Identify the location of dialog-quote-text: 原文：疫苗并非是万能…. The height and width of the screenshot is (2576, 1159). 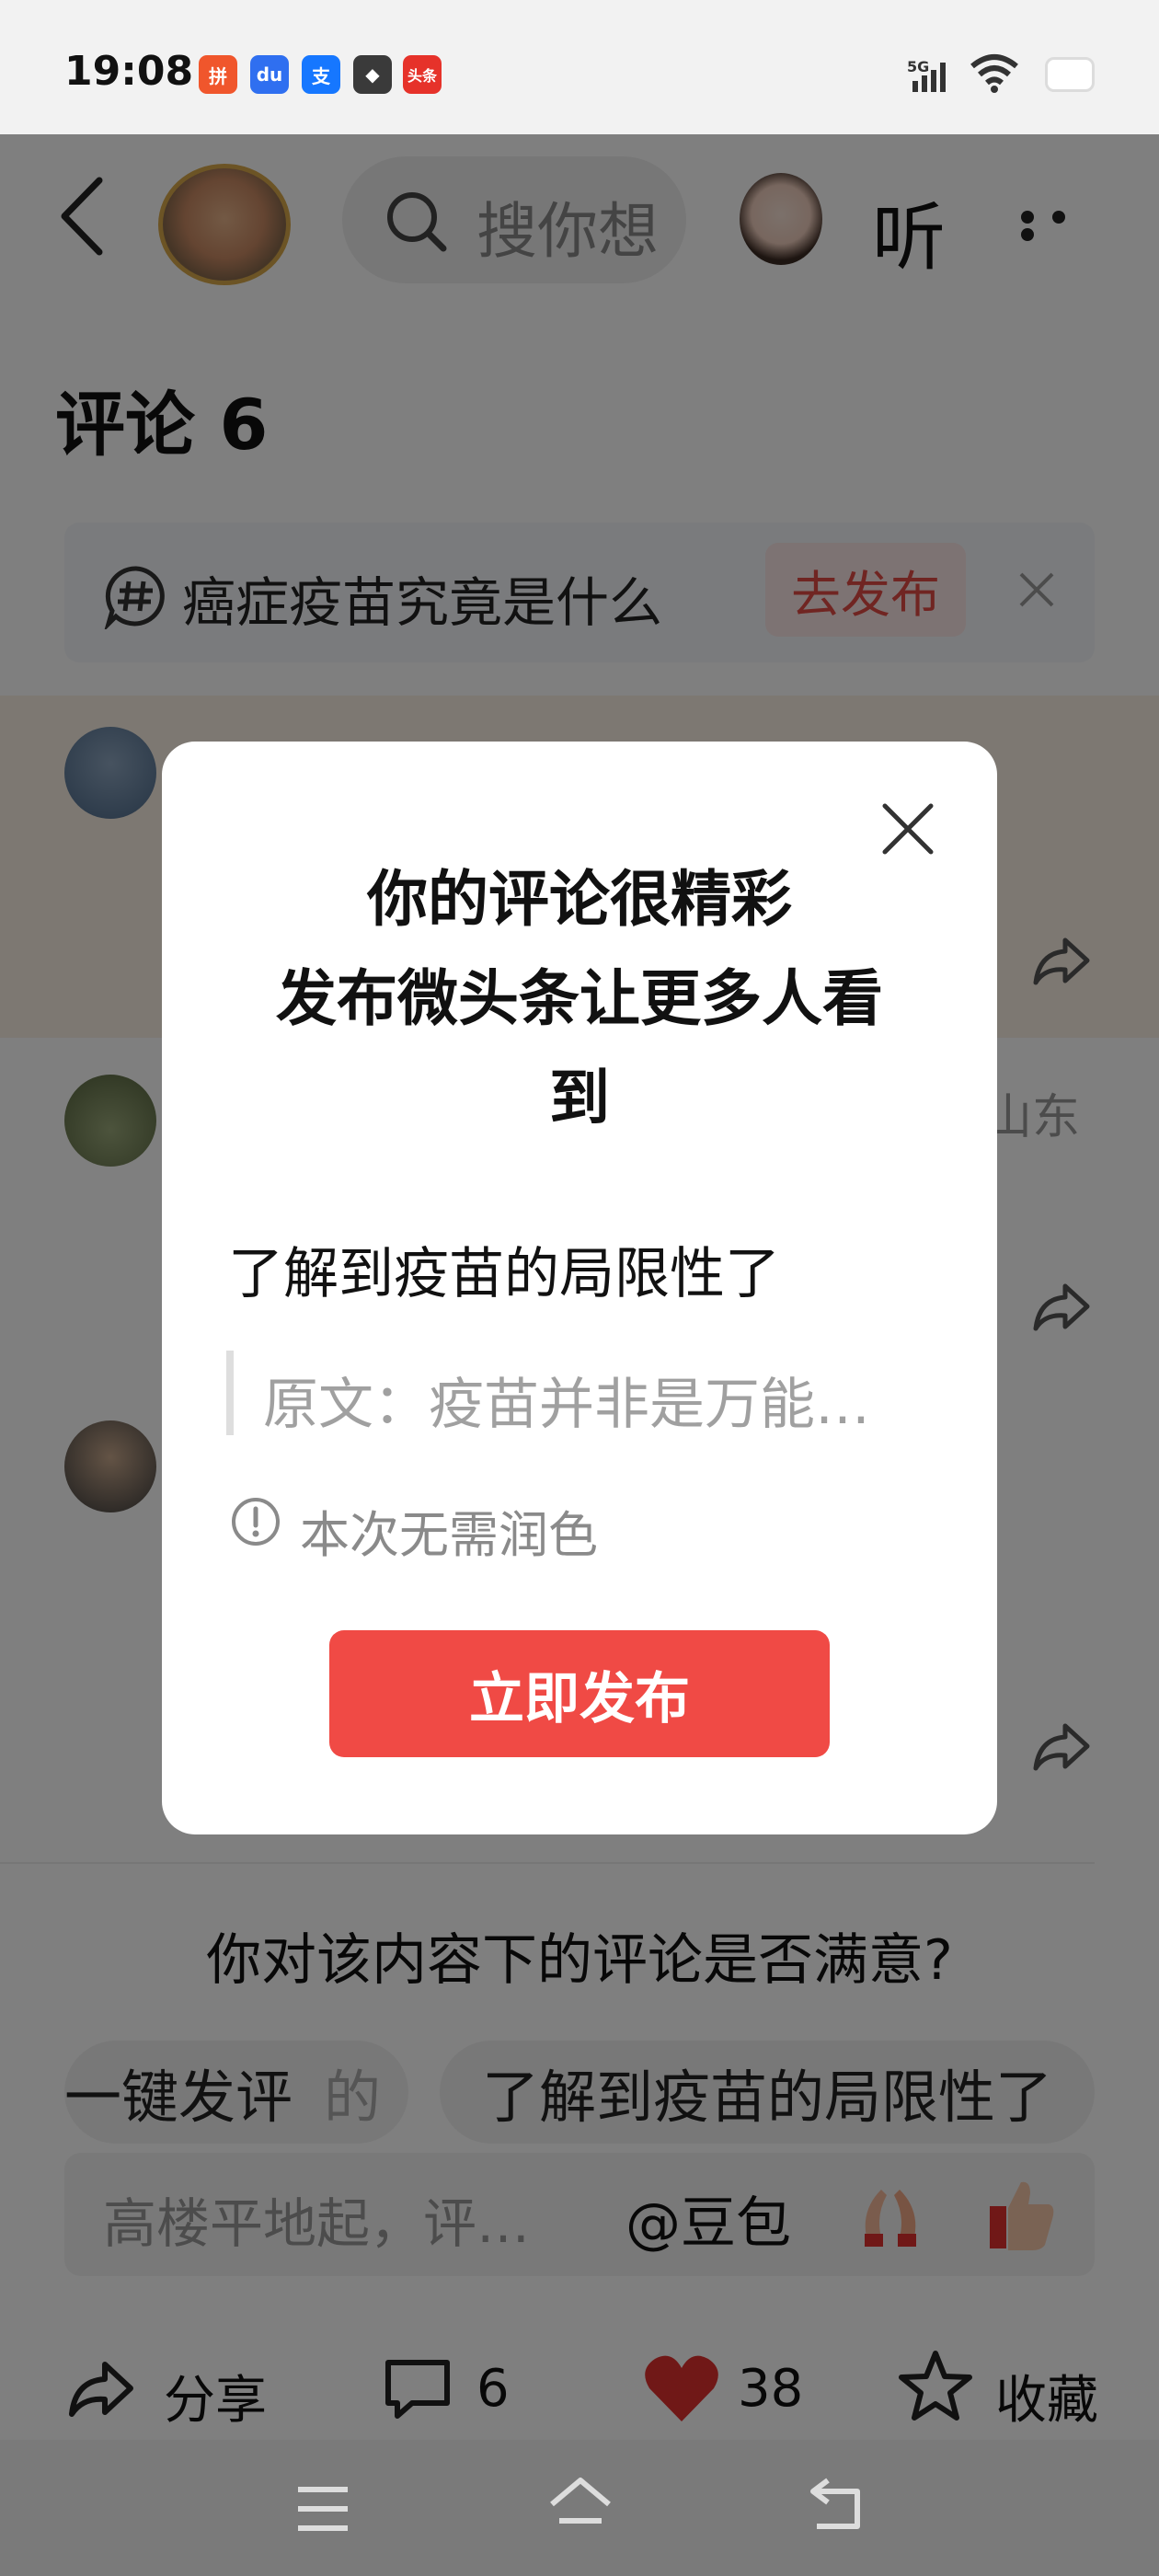
(566, 1405).